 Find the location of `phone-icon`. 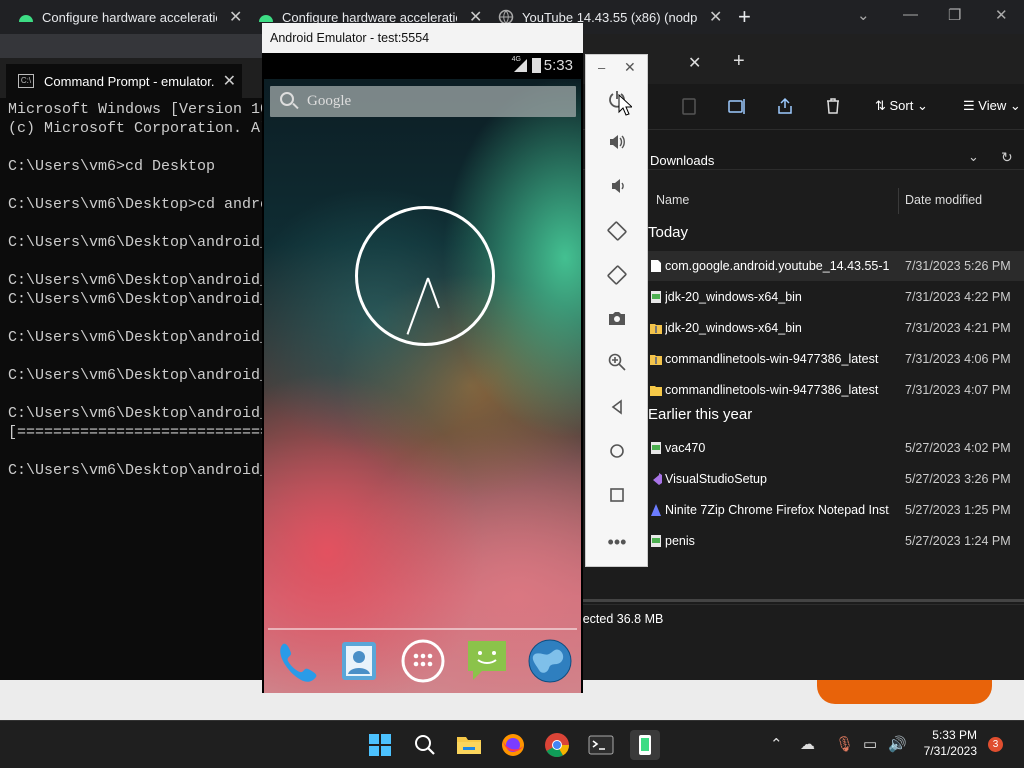

phone-icon is located at coordinates (296, 661).